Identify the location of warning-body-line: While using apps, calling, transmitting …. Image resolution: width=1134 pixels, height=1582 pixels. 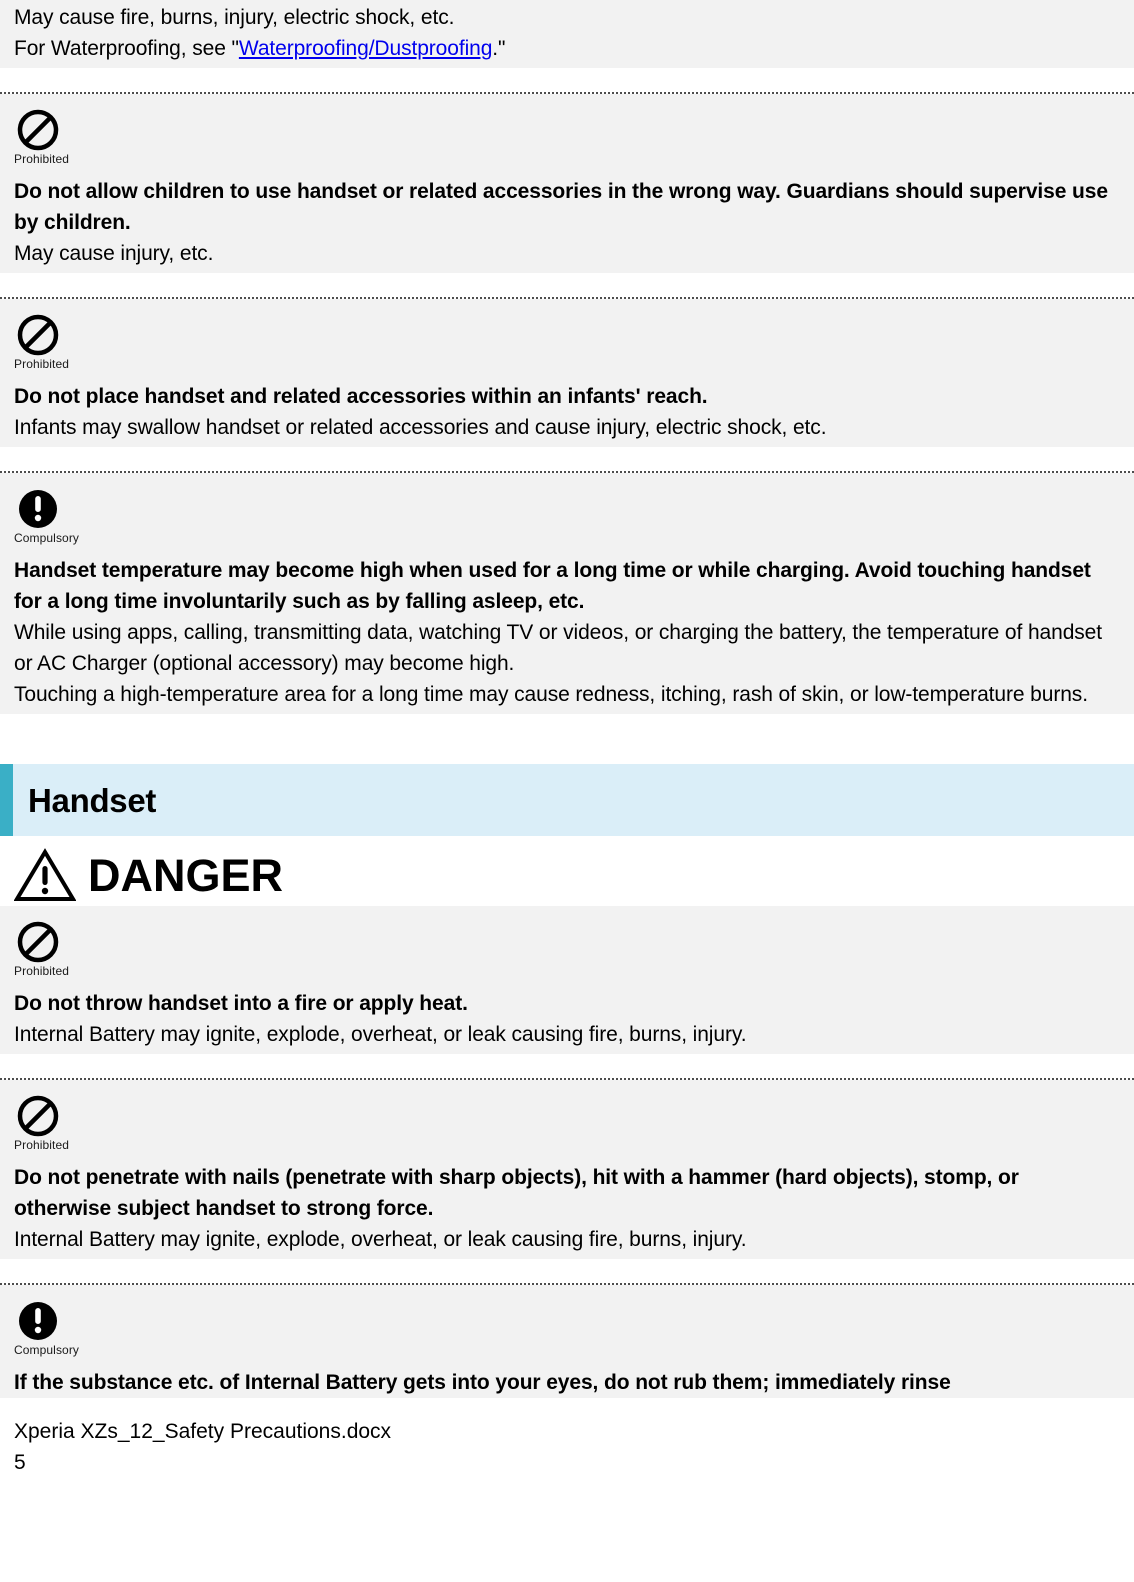
(558, 648).